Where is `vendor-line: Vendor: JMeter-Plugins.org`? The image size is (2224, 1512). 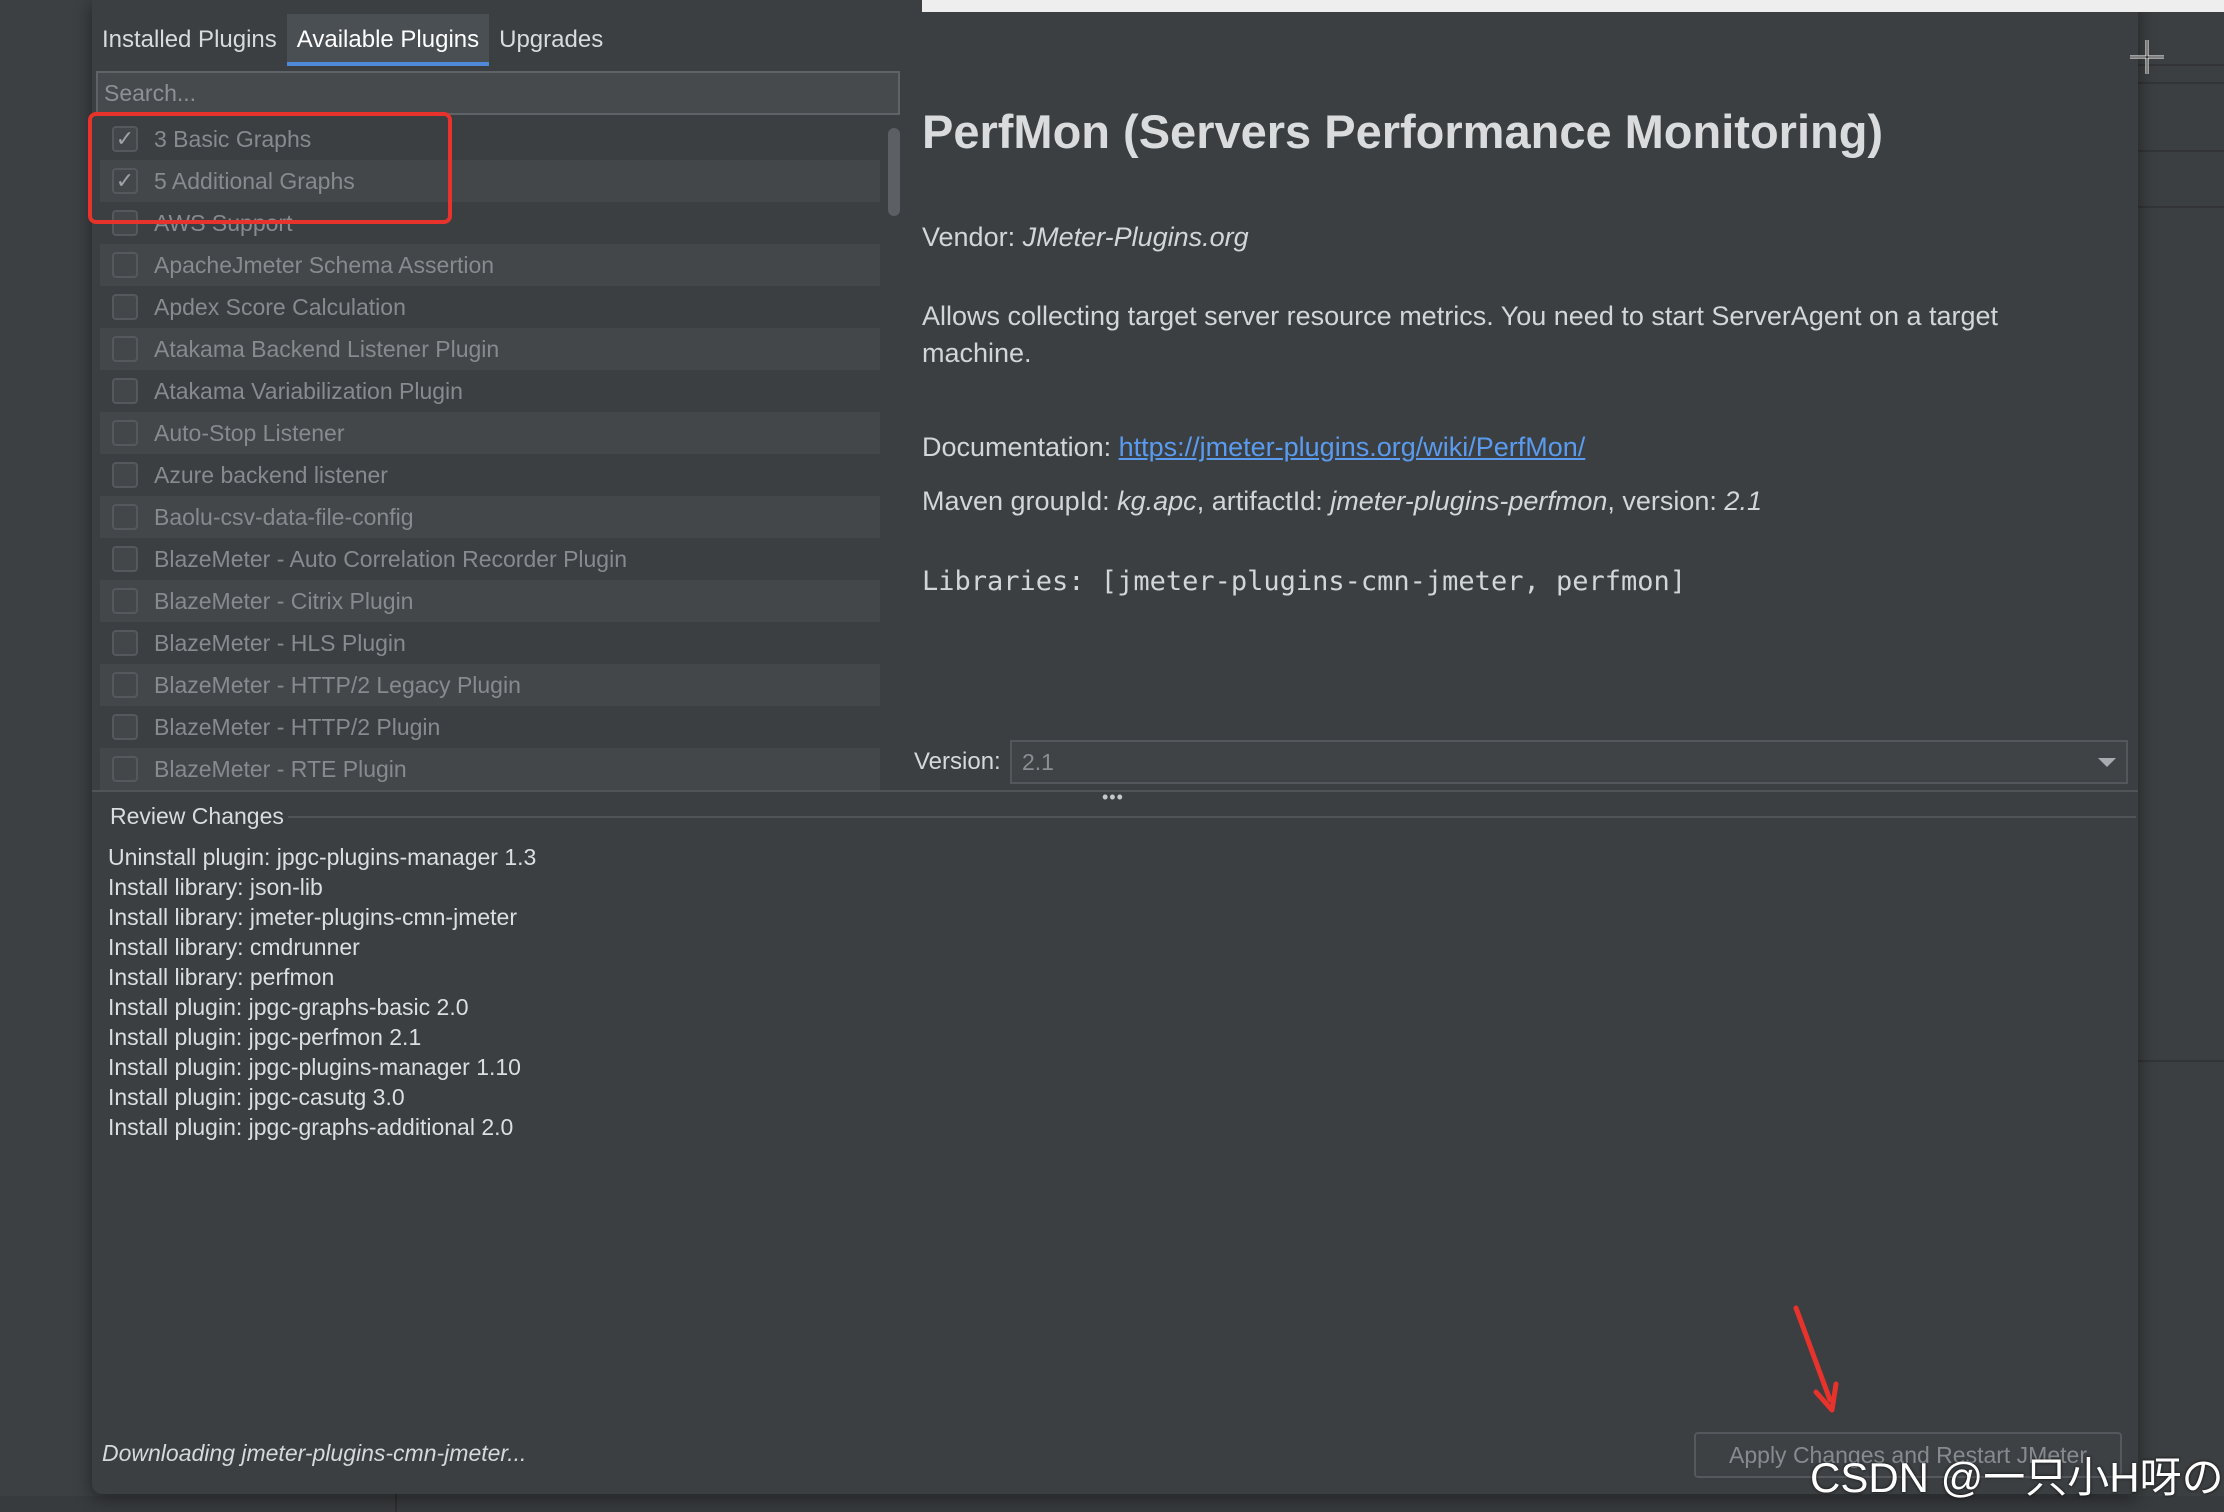 vendor-line: Vendor: JMeter-Plugins.org is located at coordinates (1085, 237).